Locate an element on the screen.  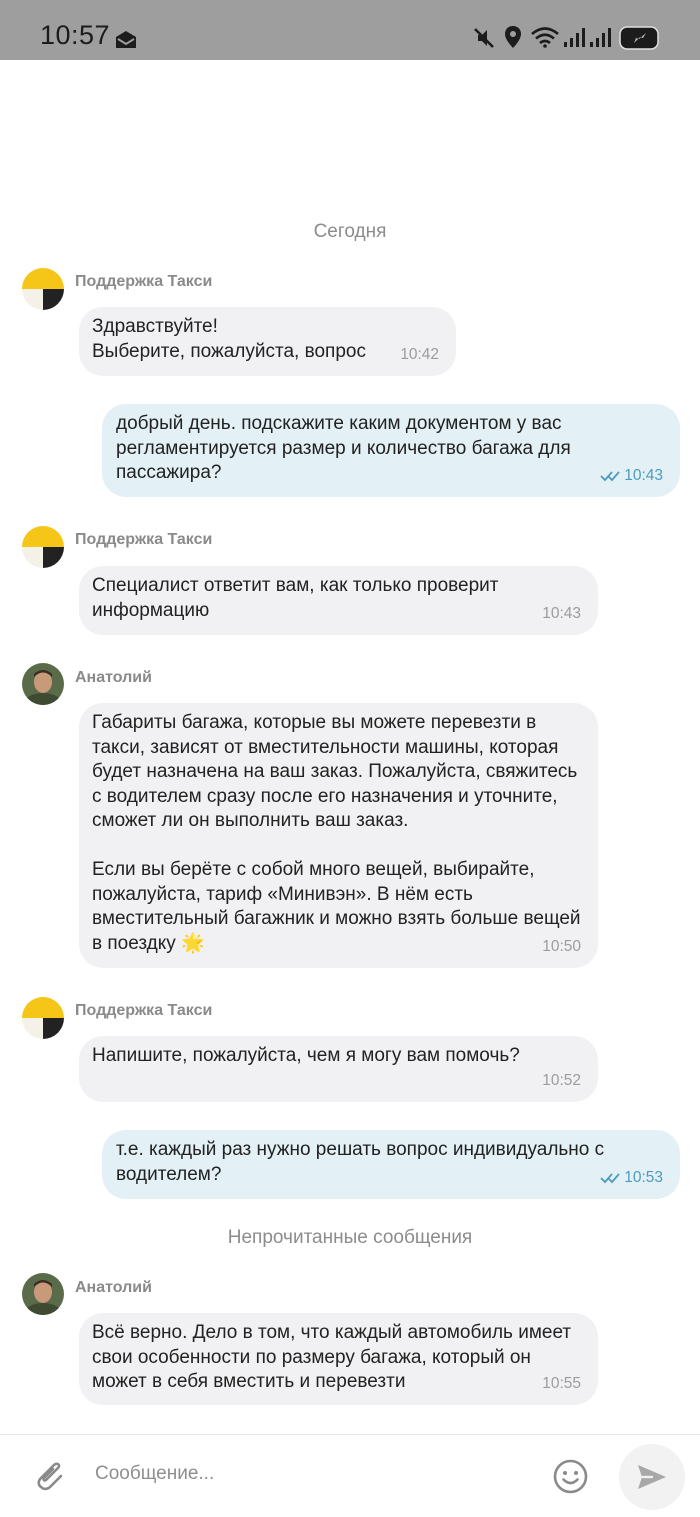
wifi-icon is located at coordinates (545, 37).